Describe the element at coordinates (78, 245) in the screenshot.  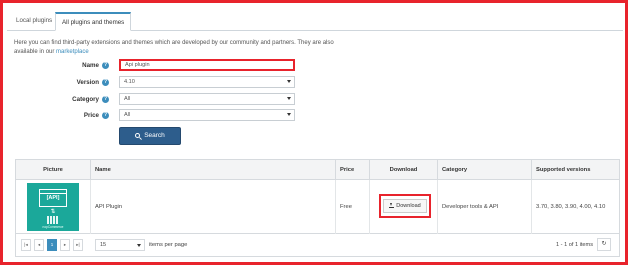
I see `last-page-button: ▸|` at that location.